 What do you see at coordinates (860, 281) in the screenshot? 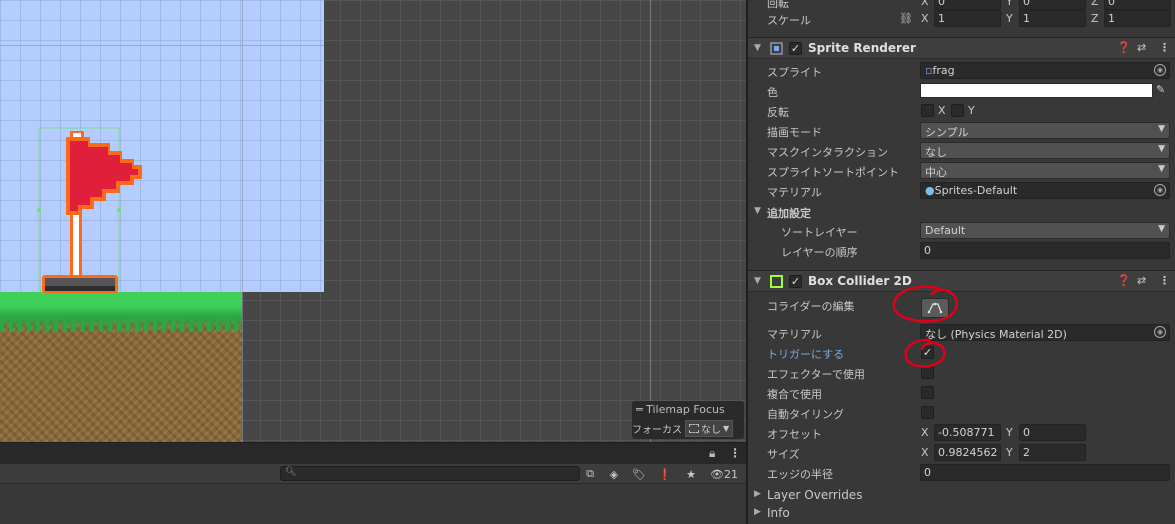
I see `box-collider-title: Box Collider 2D` at bounding box center [860, 281].